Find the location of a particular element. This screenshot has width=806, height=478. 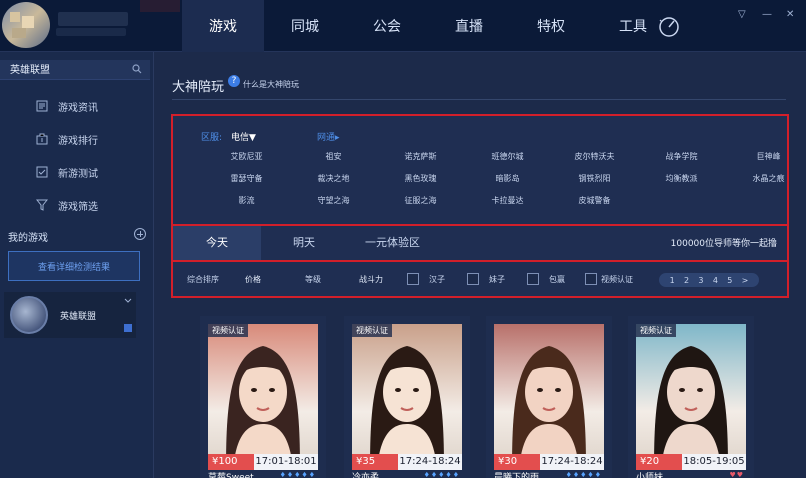

server-option: 班德尔城 is located at coordinates (507, 156).